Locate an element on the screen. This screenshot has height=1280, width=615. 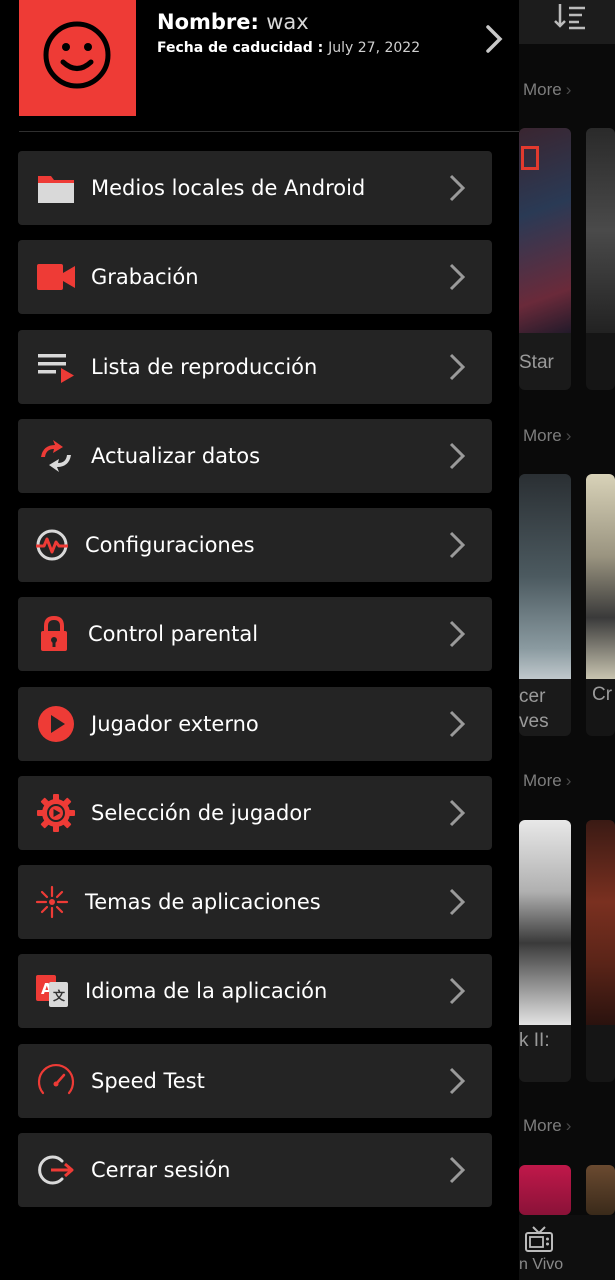
menu-item-label: Temas de aplicaciones is located at coordinates (203, 902).